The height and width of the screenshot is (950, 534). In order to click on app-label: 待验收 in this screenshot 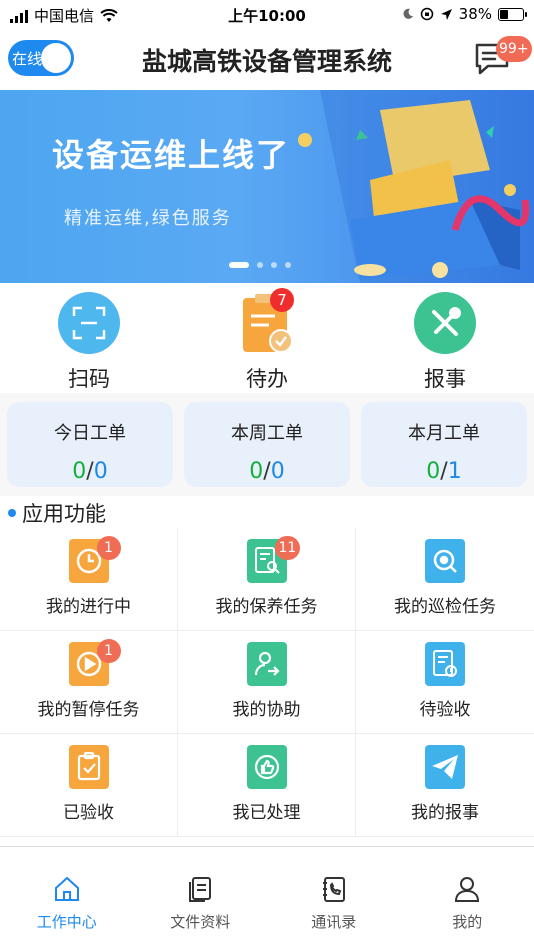, I will do `click(445, 710)`.